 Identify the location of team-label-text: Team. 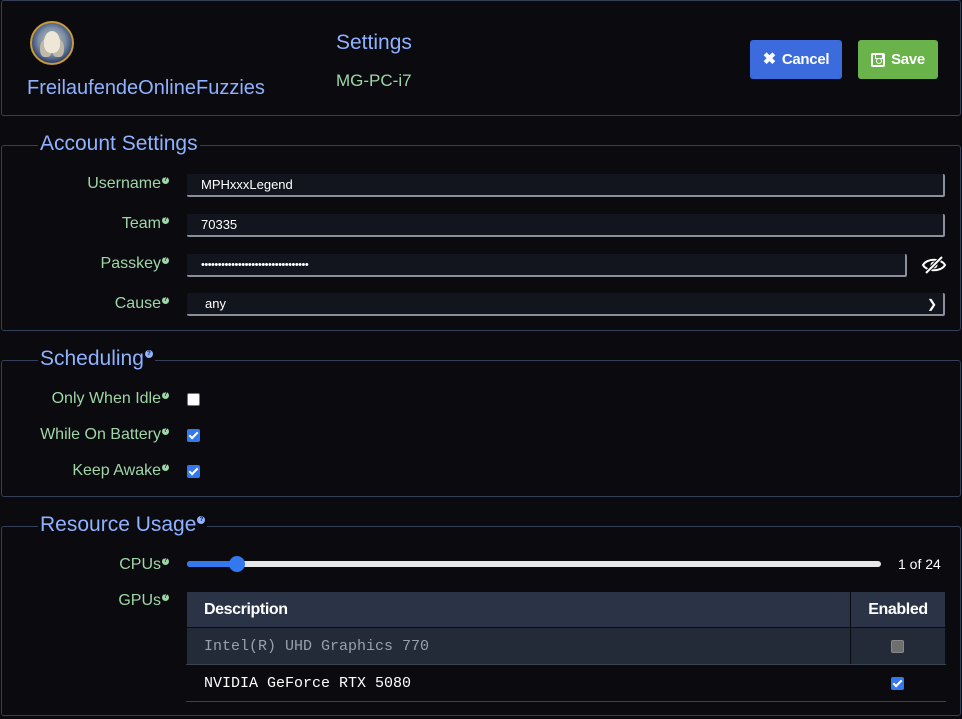
(141, 223).